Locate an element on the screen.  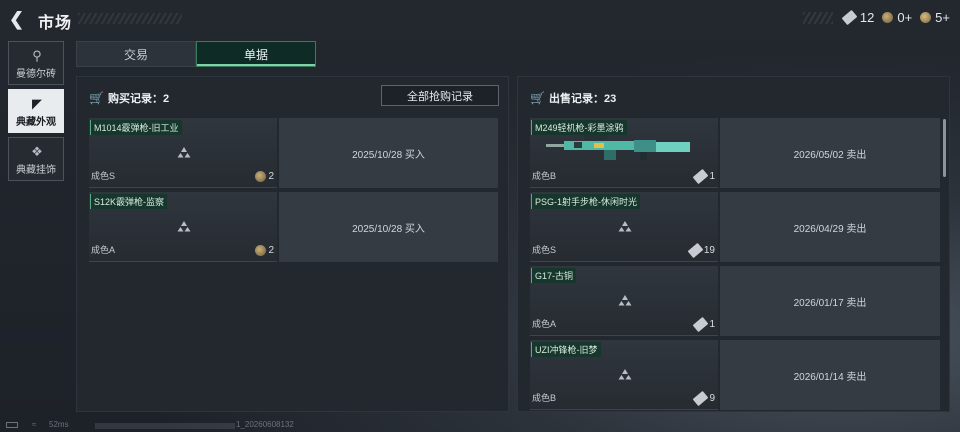
currency-decoration is located at coordinates (817, 17).